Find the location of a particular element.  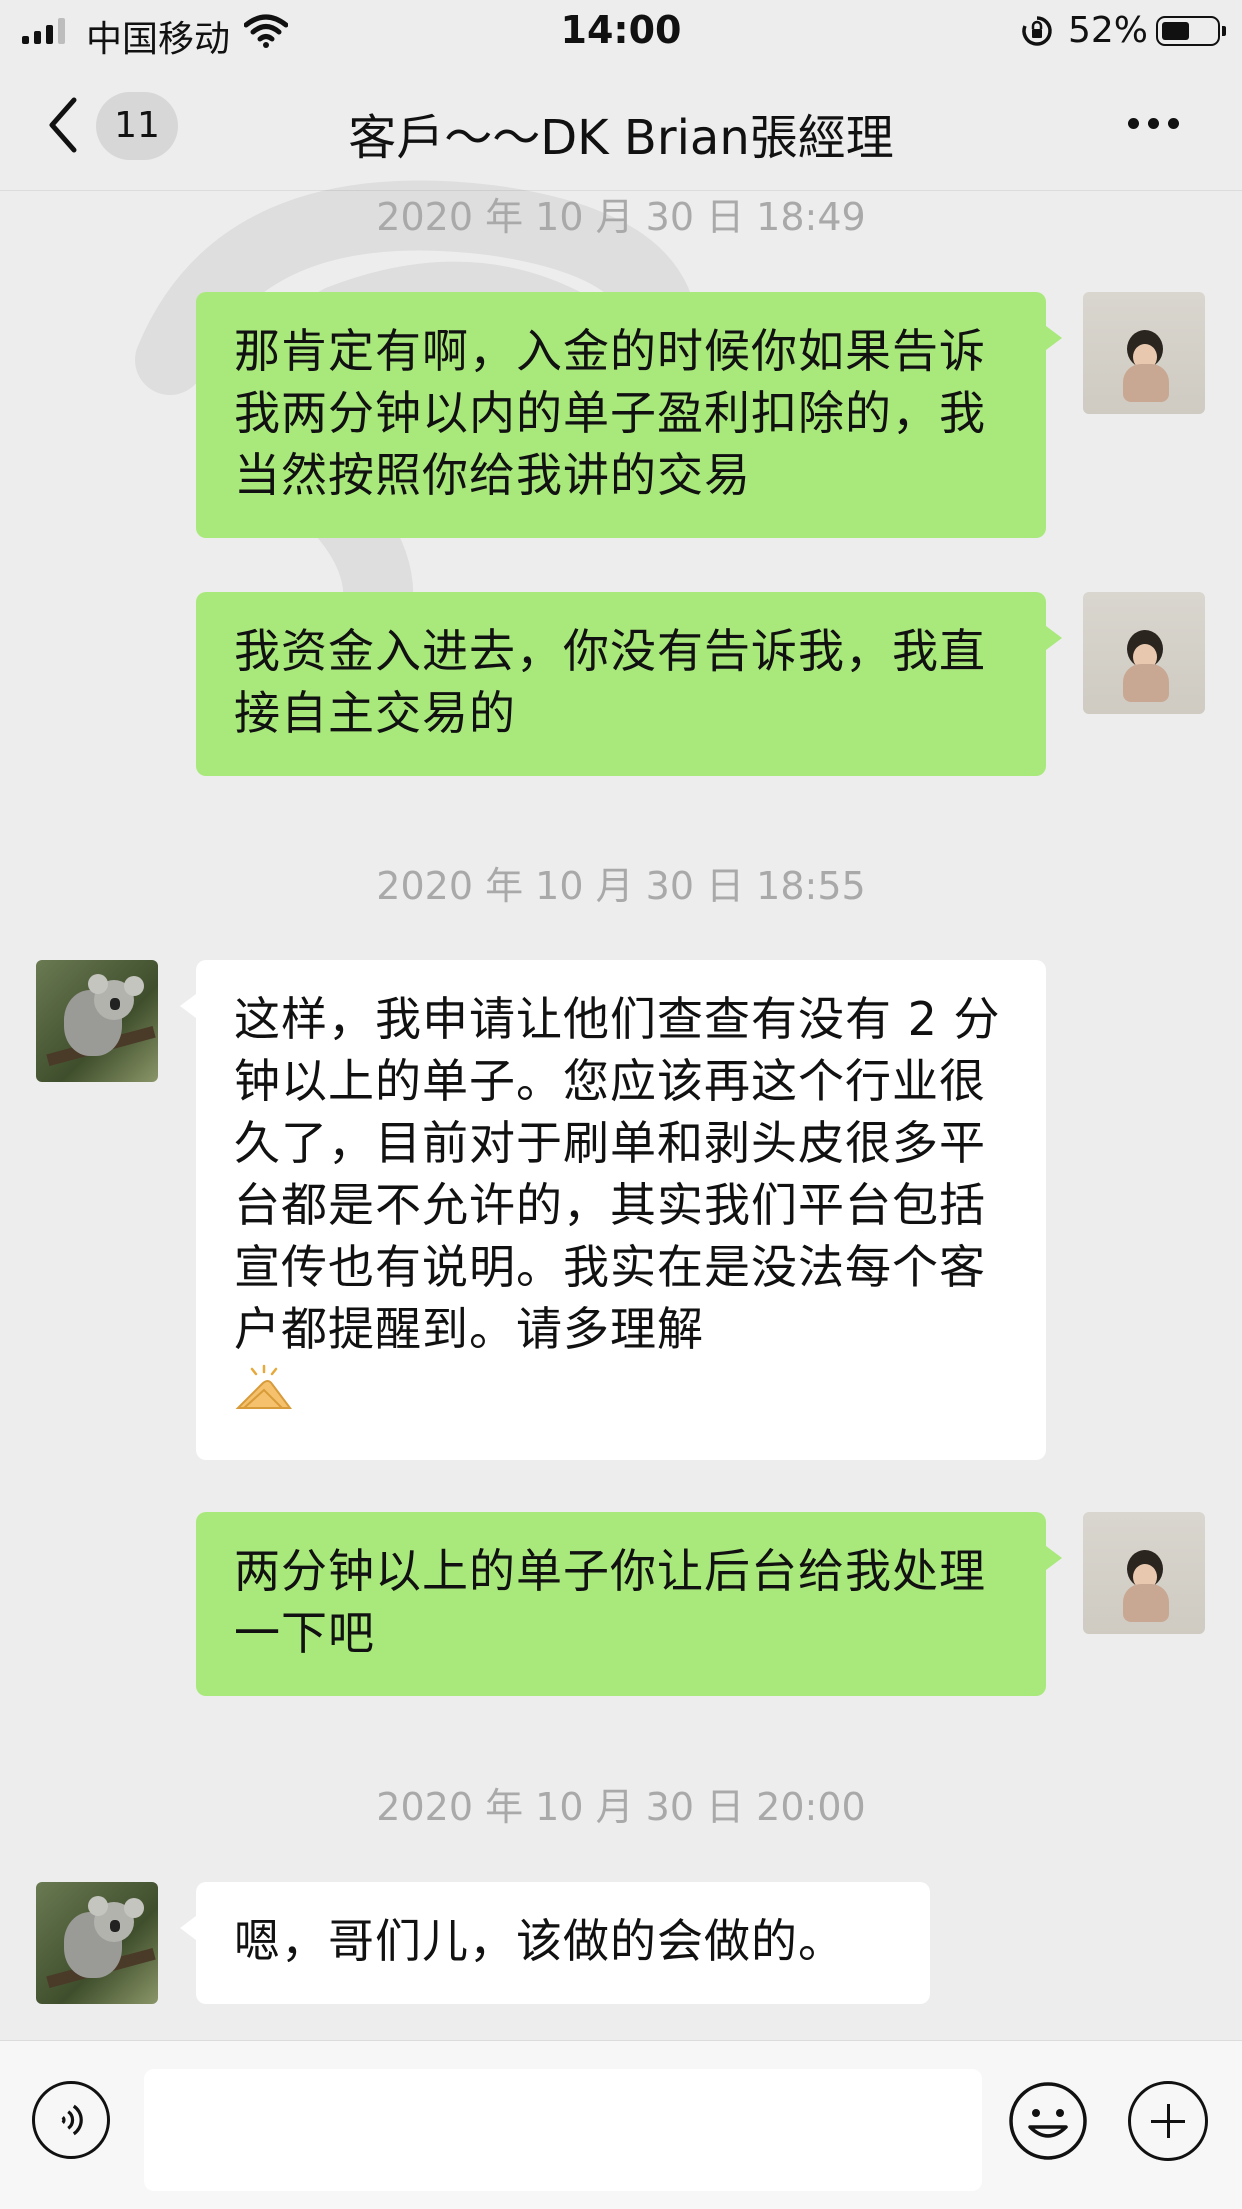

battery-percent: 52% is located at coordinates (1108, 30).